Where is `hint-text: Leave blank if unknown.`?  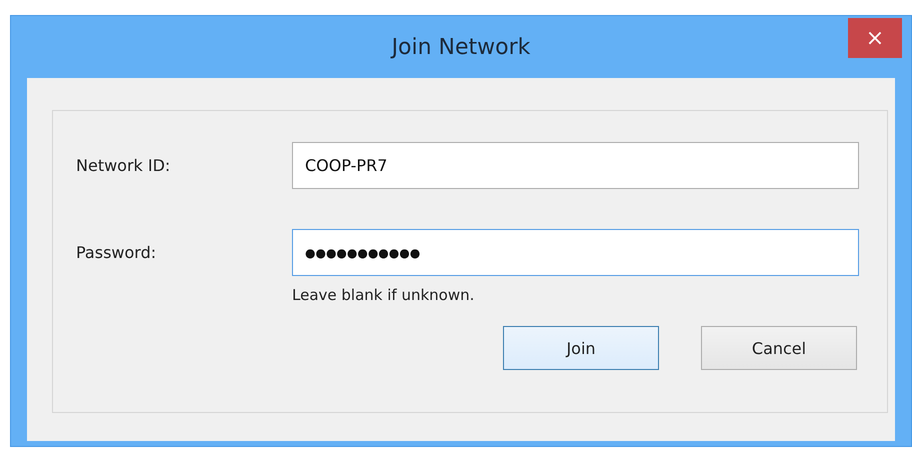 hint-text: Leave blank if unknown. is located at coordinates (384, 295).